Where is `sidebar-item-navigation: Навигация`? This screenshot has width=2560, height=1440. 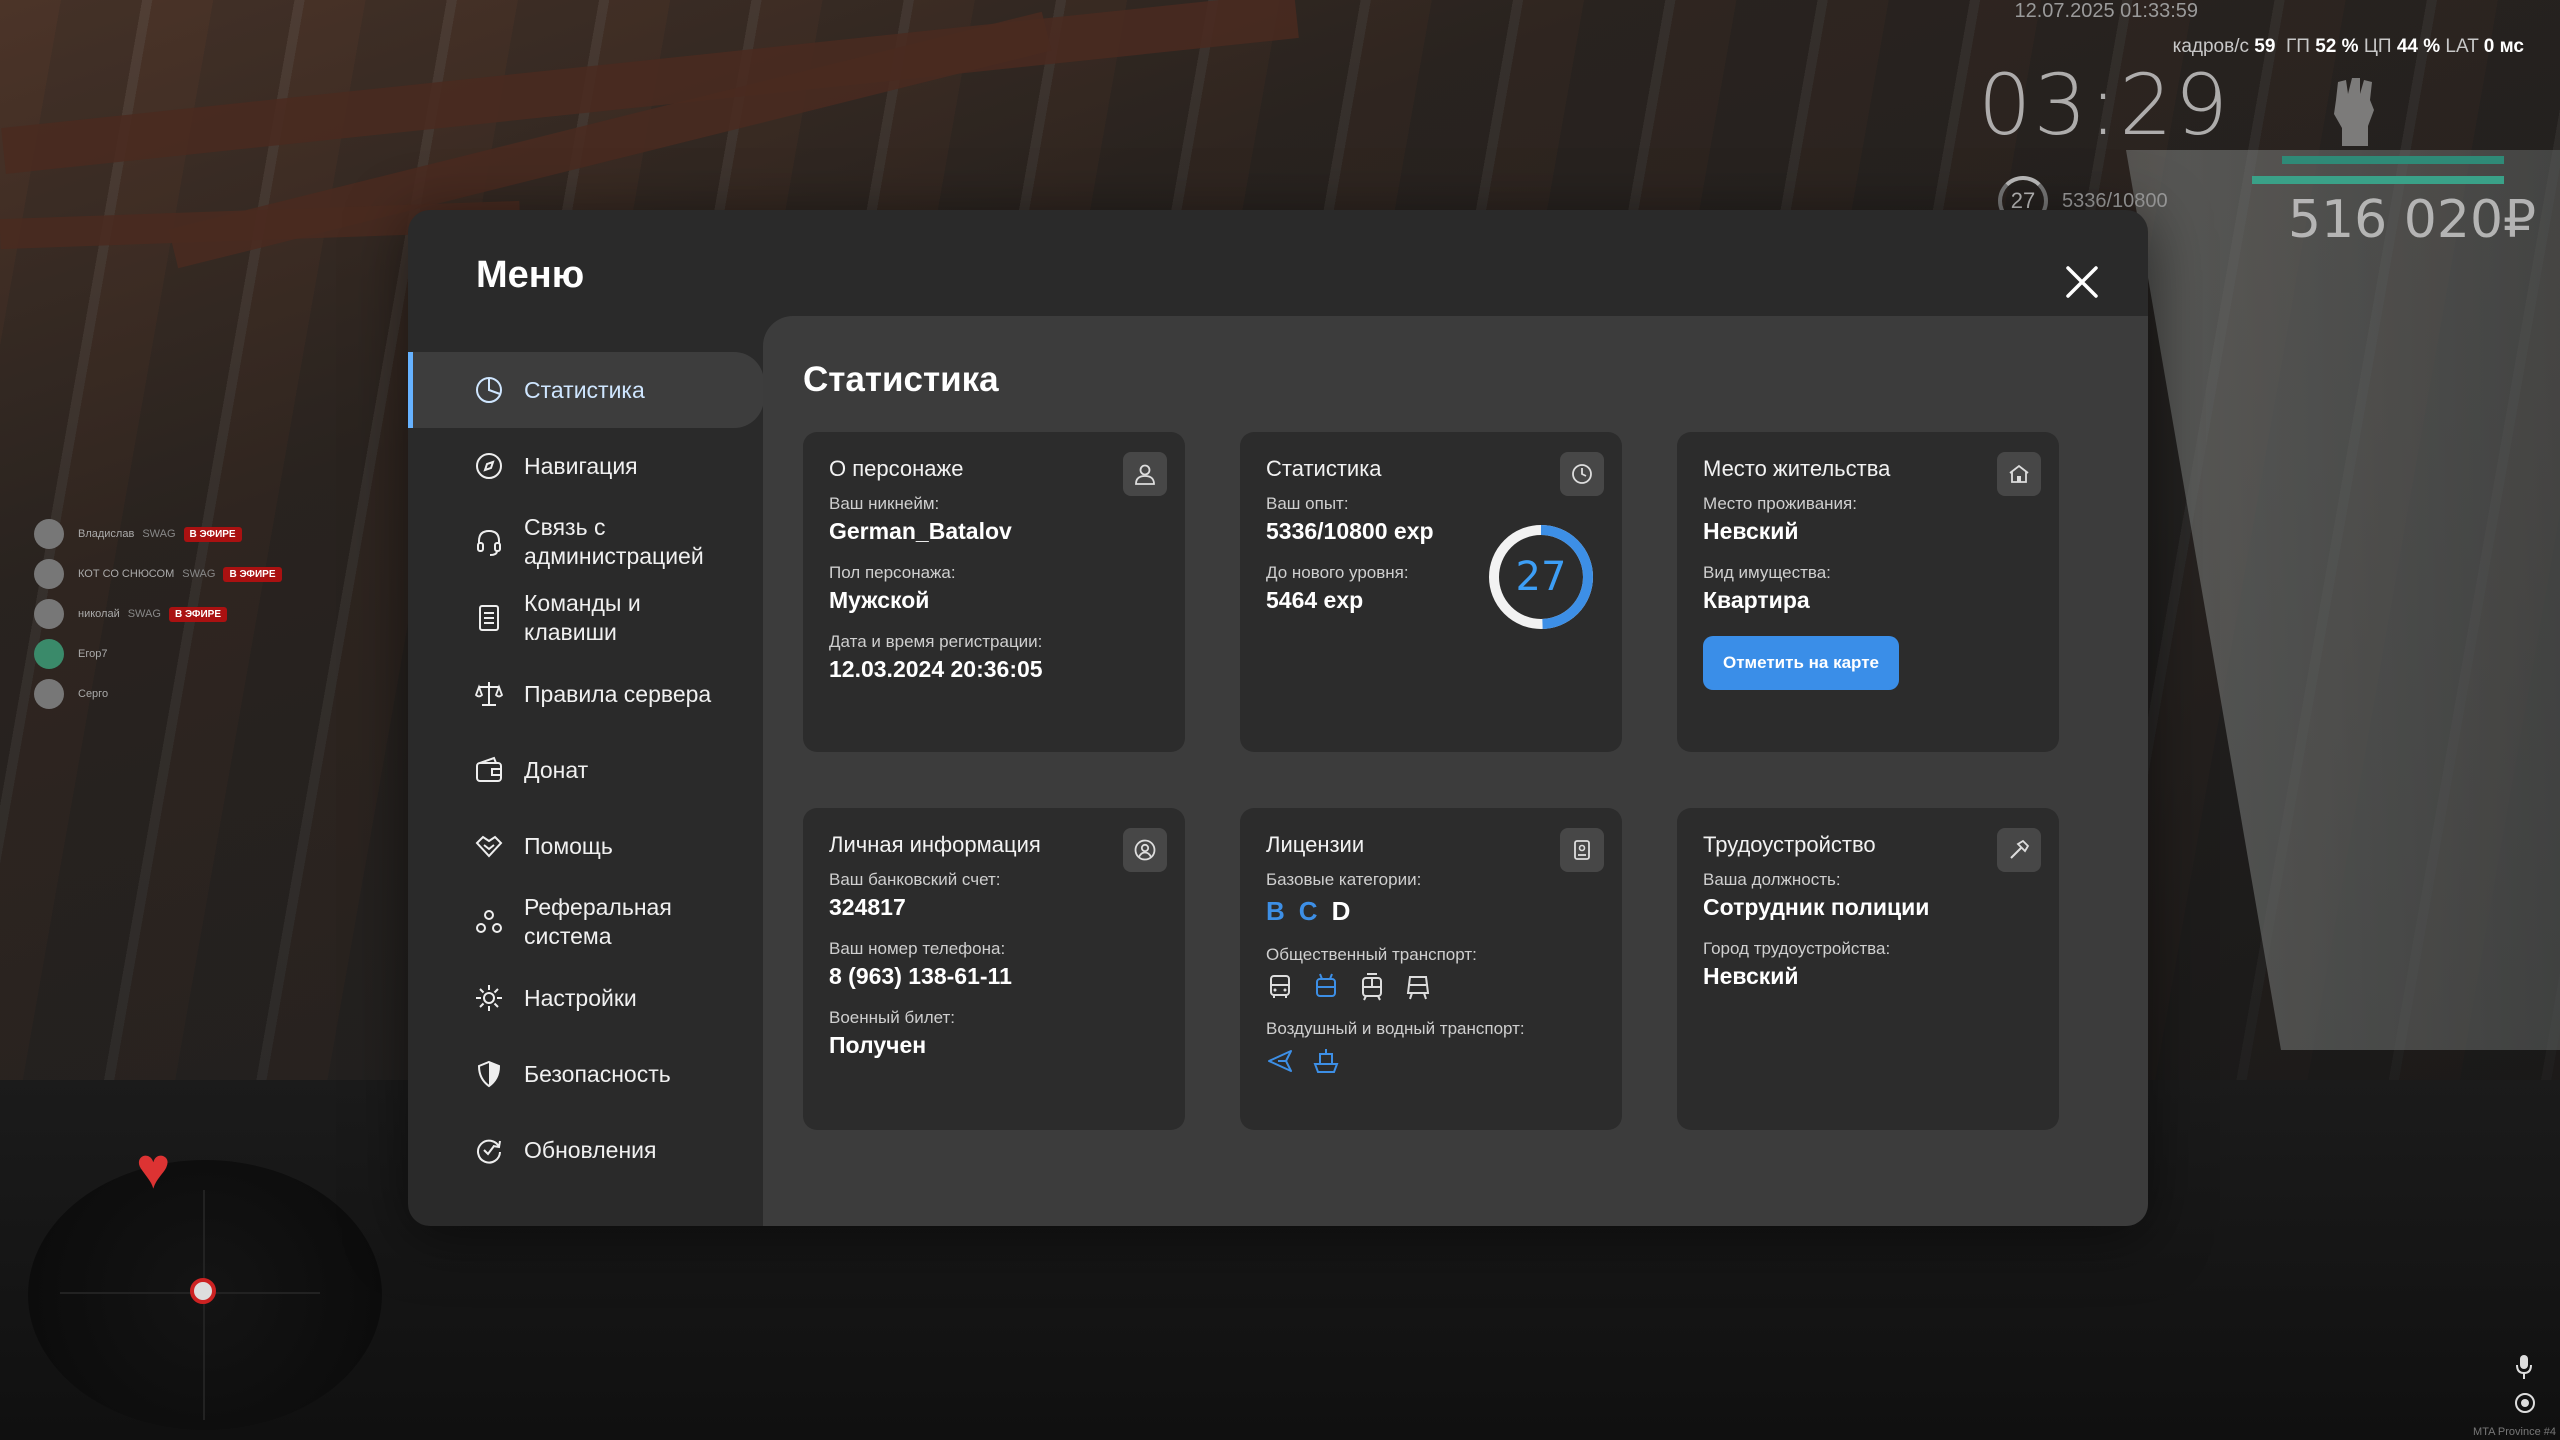
sidebar-item-navigation: Навигация is located at coordinates (586, 466).